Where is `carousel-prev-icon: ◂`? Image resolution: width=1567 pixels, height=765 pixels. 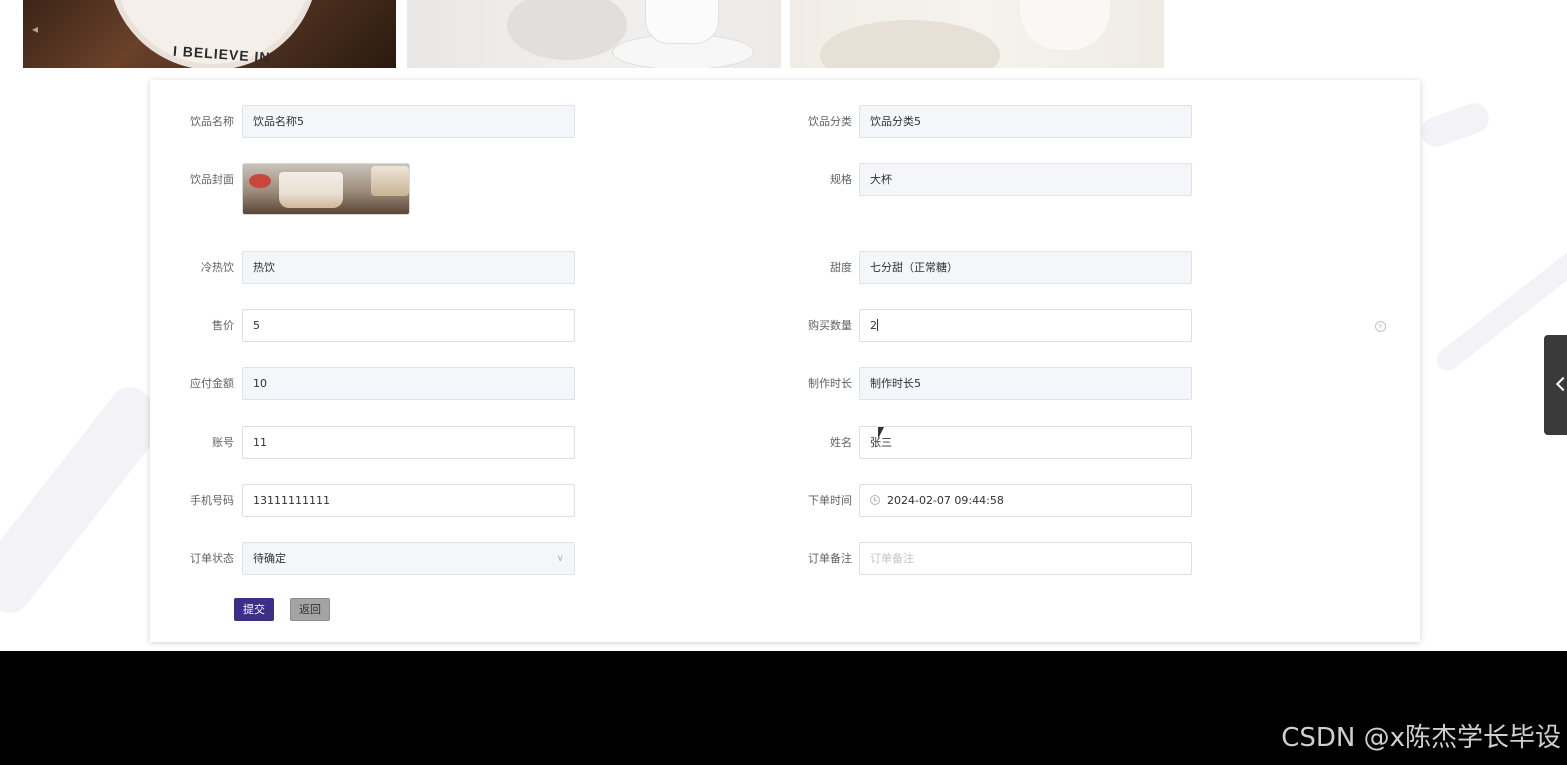
carousel-prev-icon: ◂ is located at coordinates (35, 29).